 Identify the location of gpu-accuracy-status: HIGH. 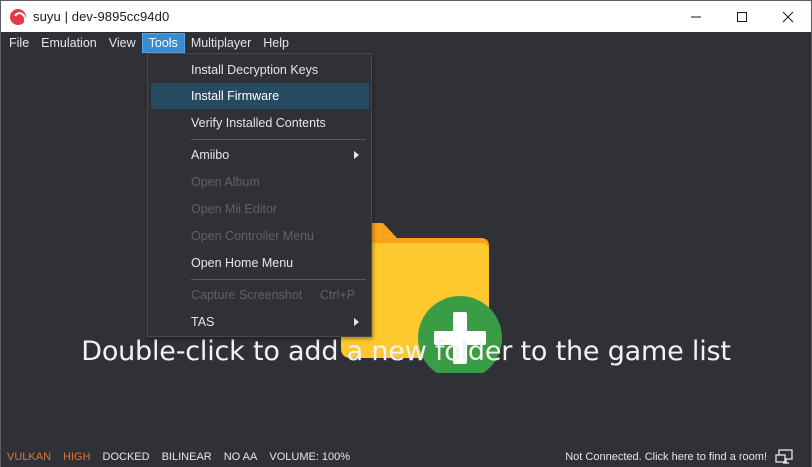
(77, 457).